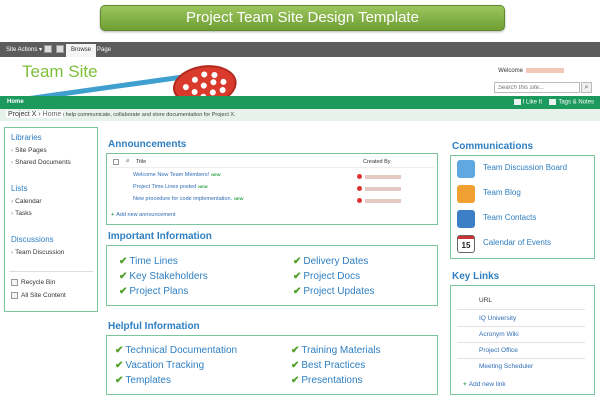 The width and height of the screenshot is (600, 403). I want to click on link-project-plans: ✔ Project Plans, so click(153, 291).